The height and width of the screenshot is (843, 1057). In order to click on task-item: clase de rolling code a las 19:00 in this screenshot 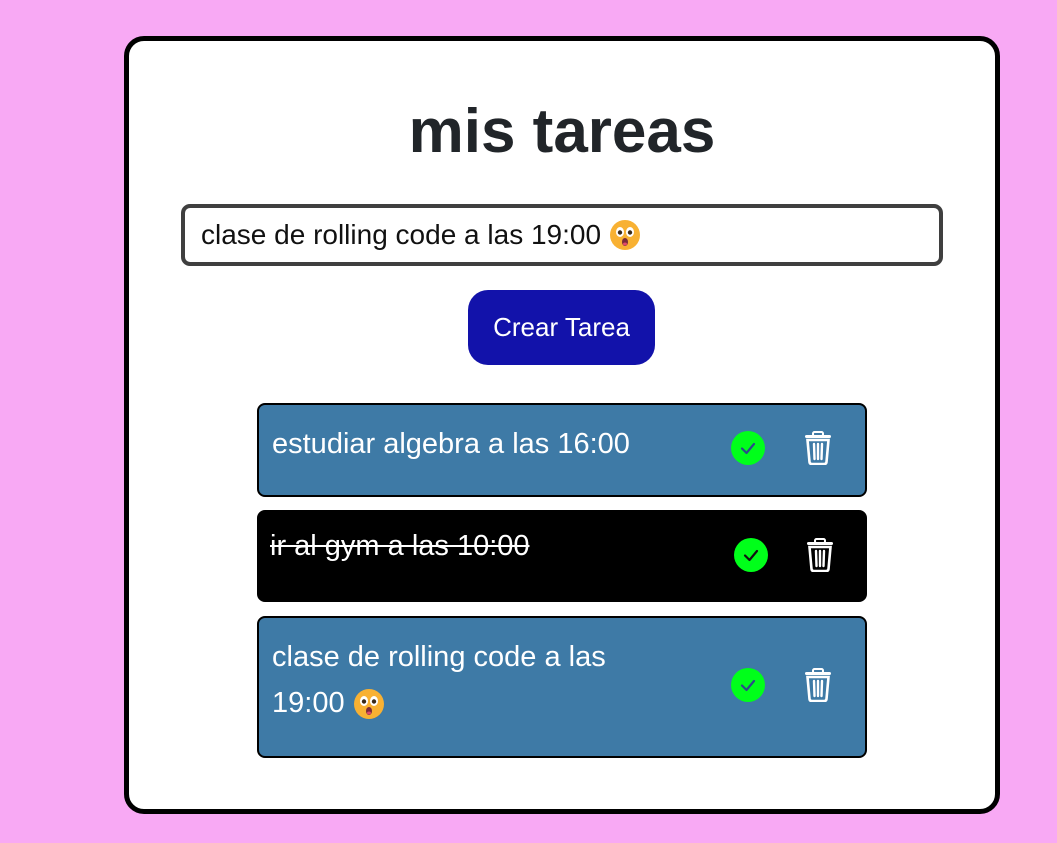, I will do `click(562, 687)`.